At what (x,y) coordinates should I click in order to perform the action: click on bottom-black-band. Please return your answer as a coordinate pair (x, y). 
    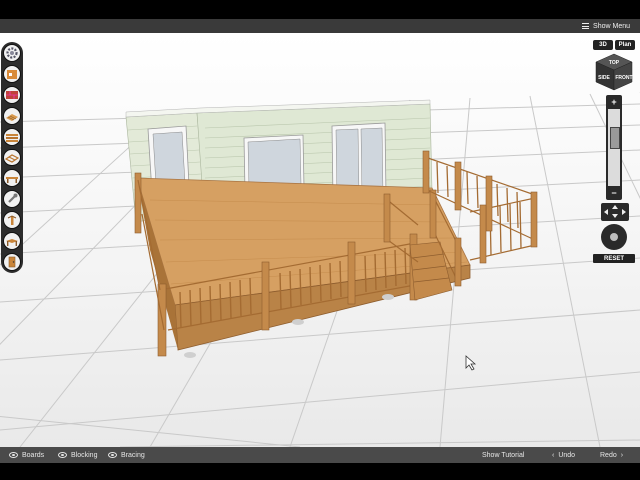
    Looking at the image, I should click on (320, 471).